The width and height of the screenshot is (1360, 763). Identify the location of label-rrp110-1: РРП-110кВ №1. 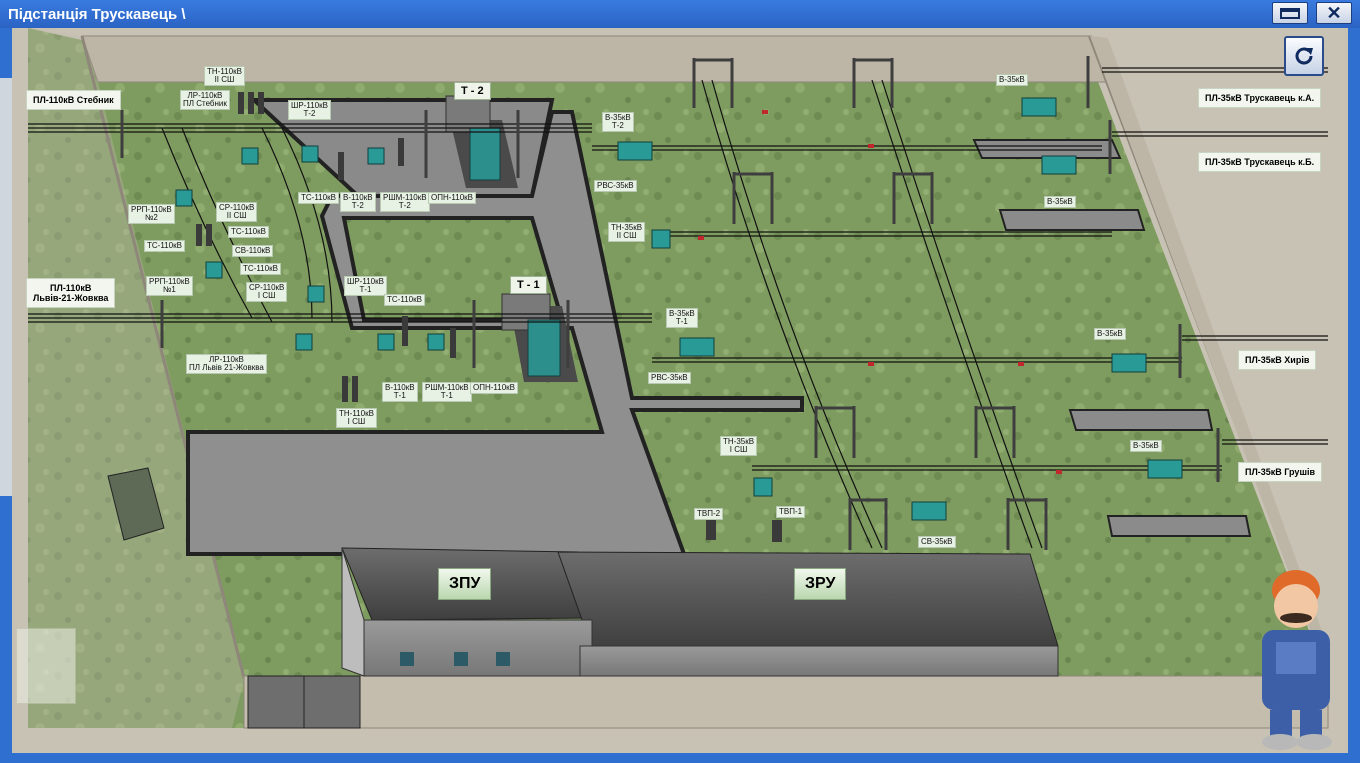
(169, 286).